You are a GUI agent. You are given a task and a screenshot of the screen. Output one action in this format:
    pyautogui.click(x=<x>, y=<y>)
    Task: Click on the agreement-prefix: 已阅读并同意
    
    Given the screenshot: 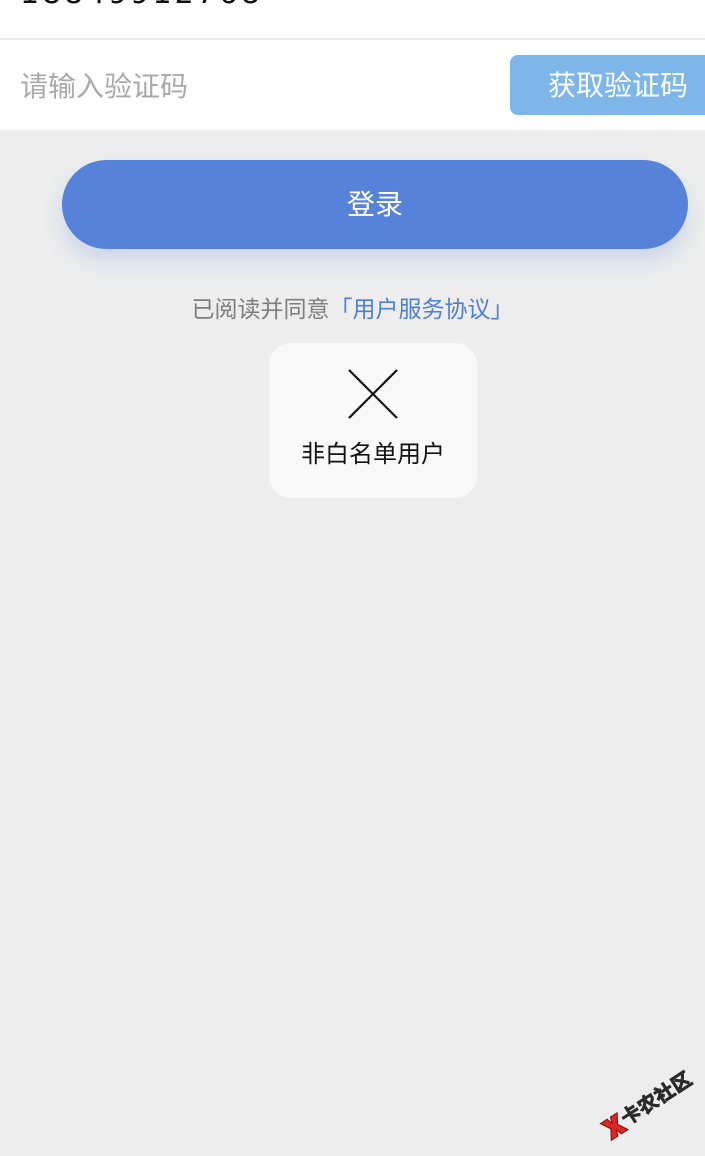 What is the action you would take?
    pyautogui.click(x=260, y=310)
    